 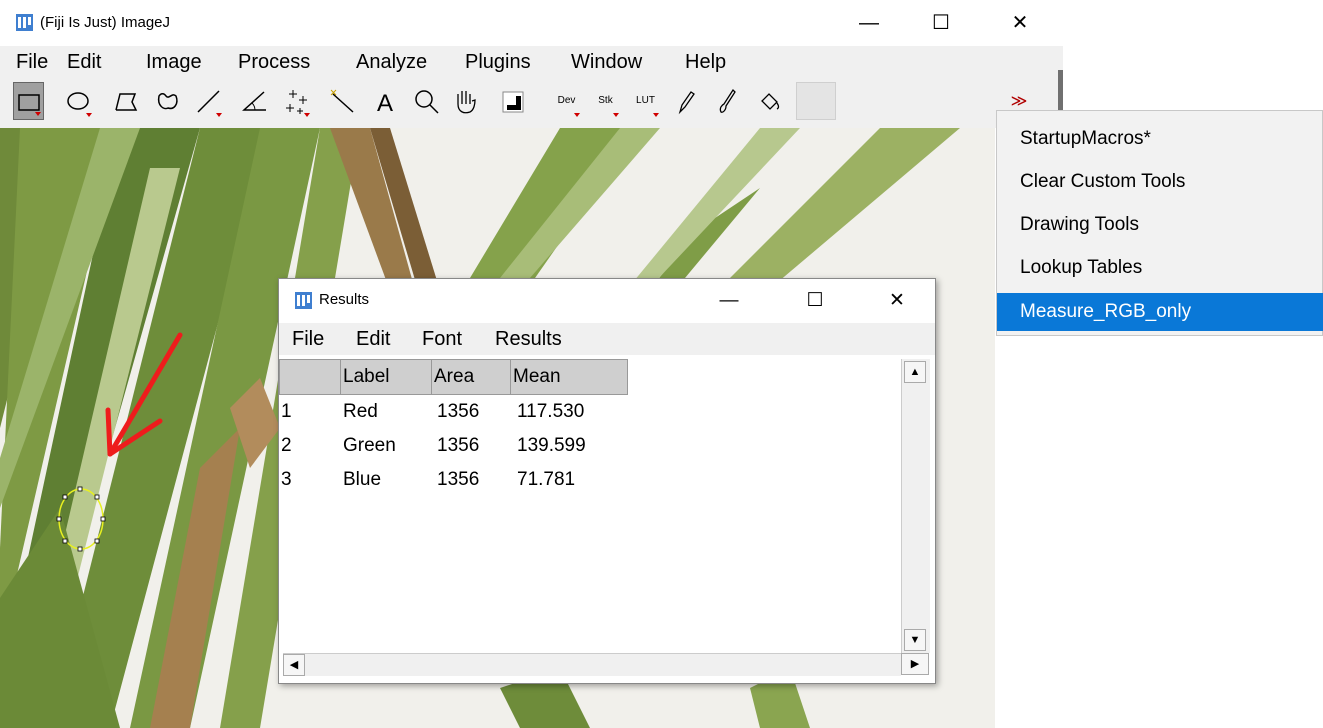 I want to click on menu-image: Image, so click(x=174, y=62).